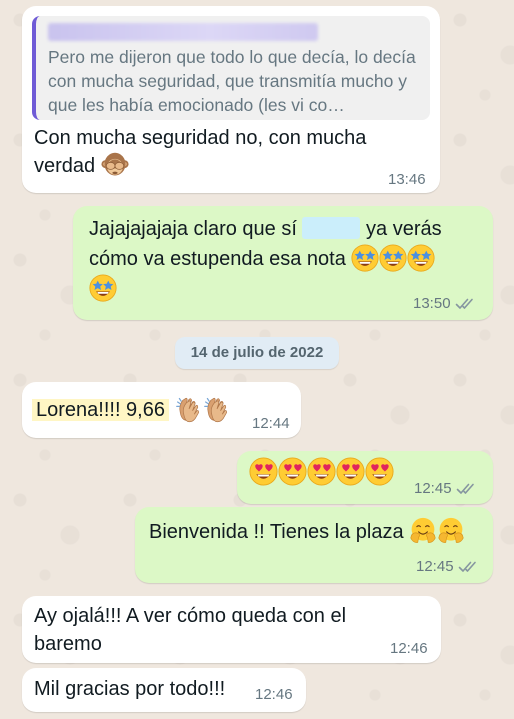 Image resolution: width=514 pixels, height=719 pixels. I want to click on message-bubble-incoming: Mil gracias por todo!!! 12:46, so click(164, 690).